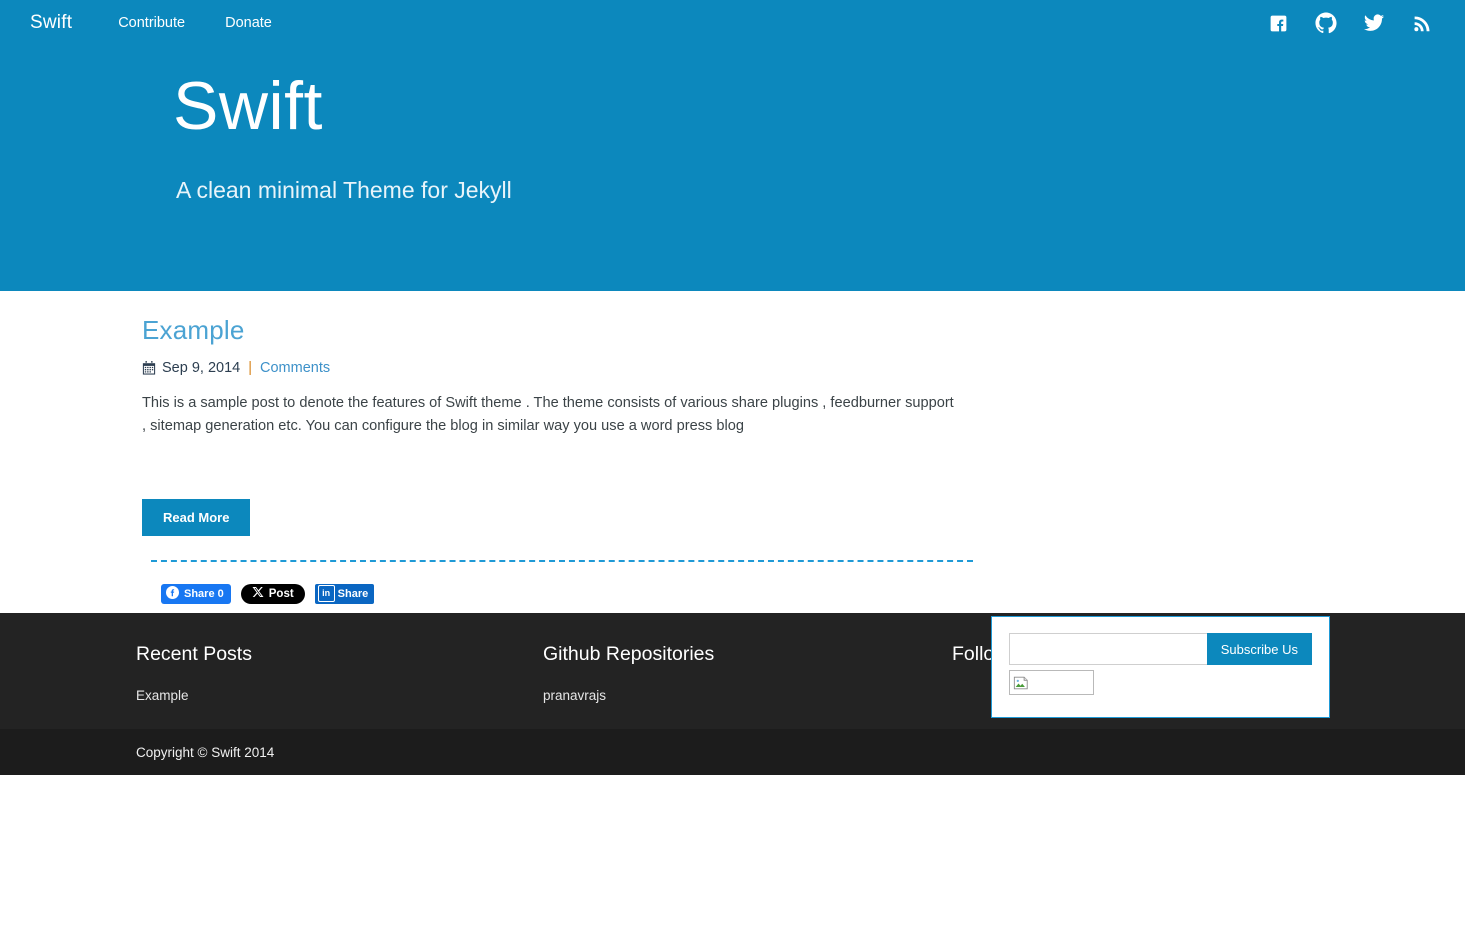 The image size is (1465, 939). I want to click on footer-recent-post-item: Example, so click(339, 695).